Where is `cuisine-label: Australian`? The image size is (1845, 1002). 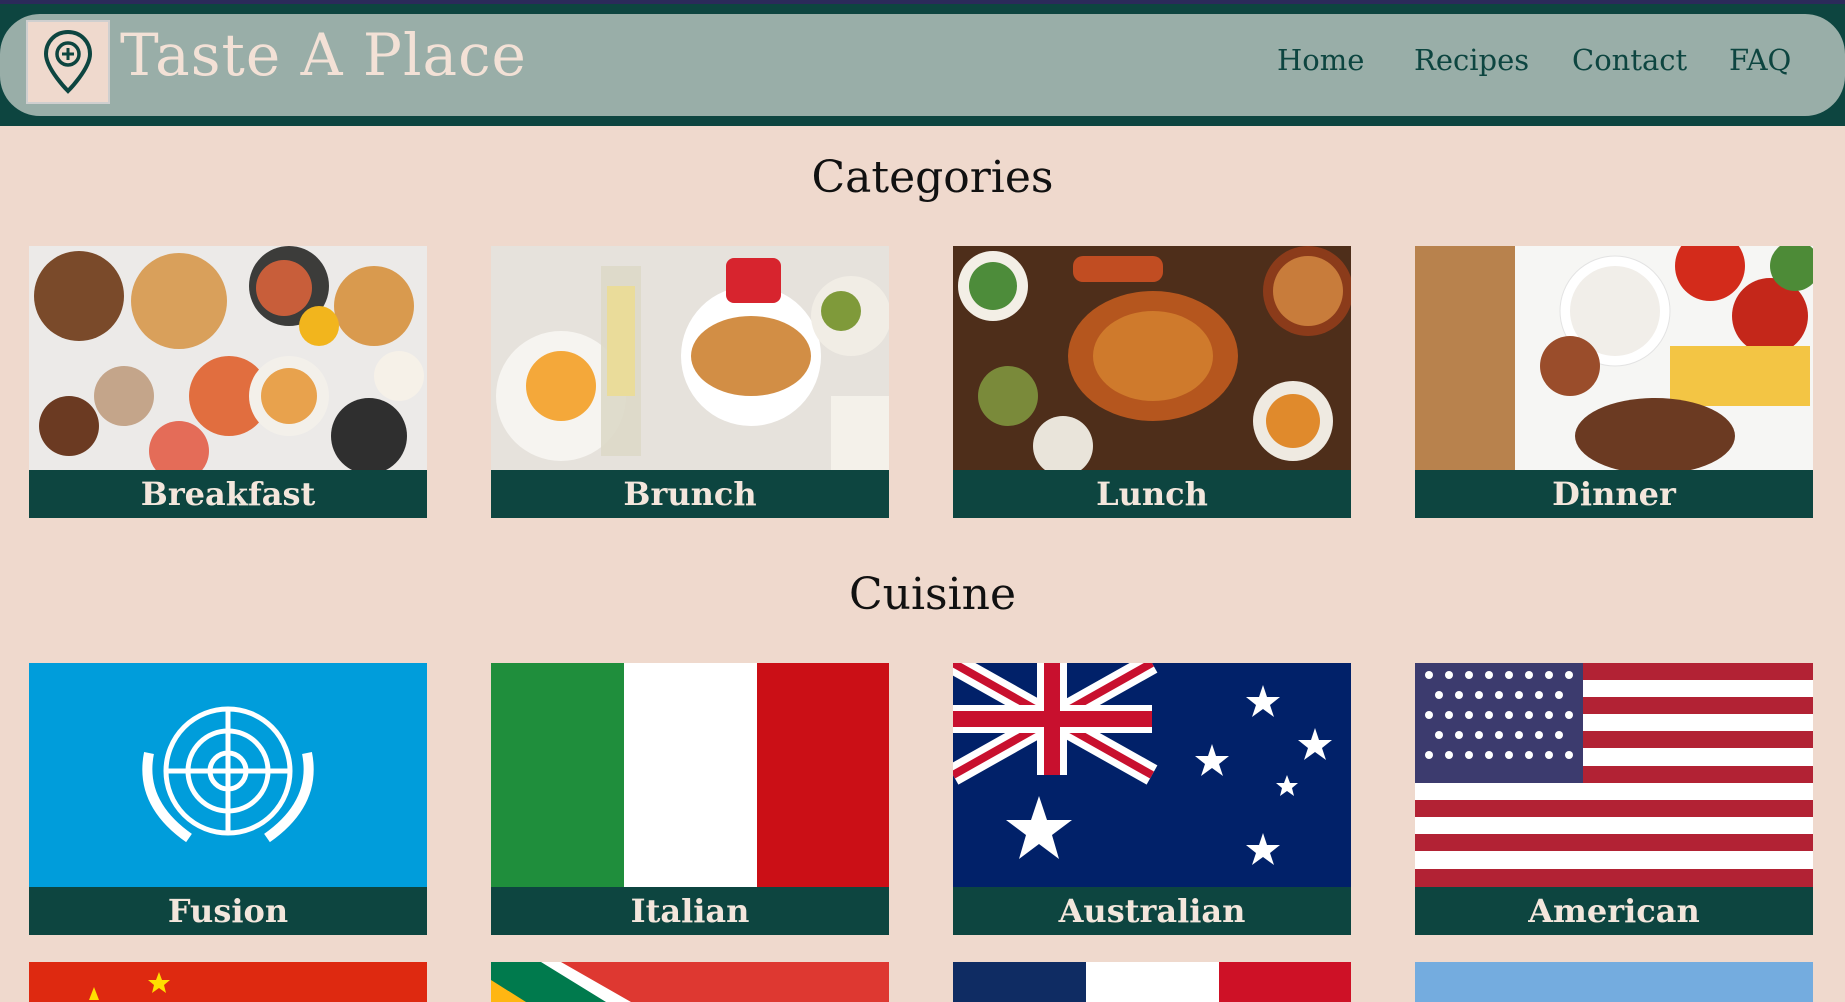
cuisine-label: Australian is located at coordinates (1152, 911).